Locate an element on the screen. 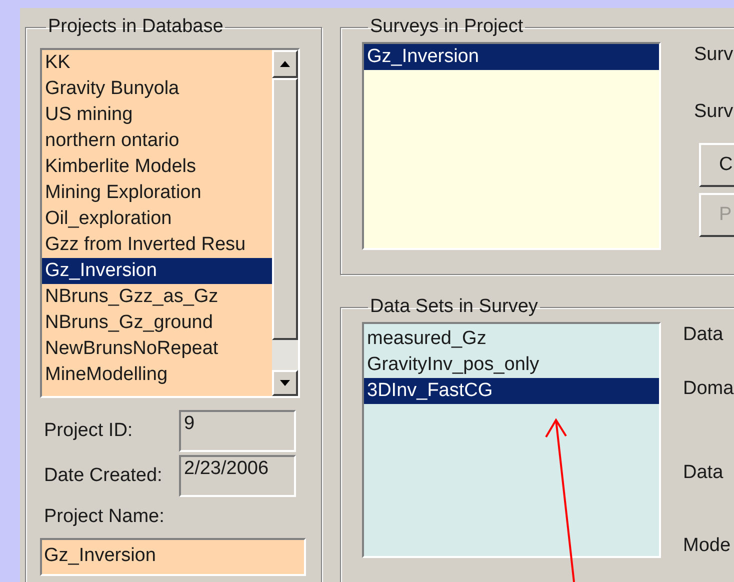 This screenshot has height=582, width=734. scrollbar is located at coordinates (285, 223).